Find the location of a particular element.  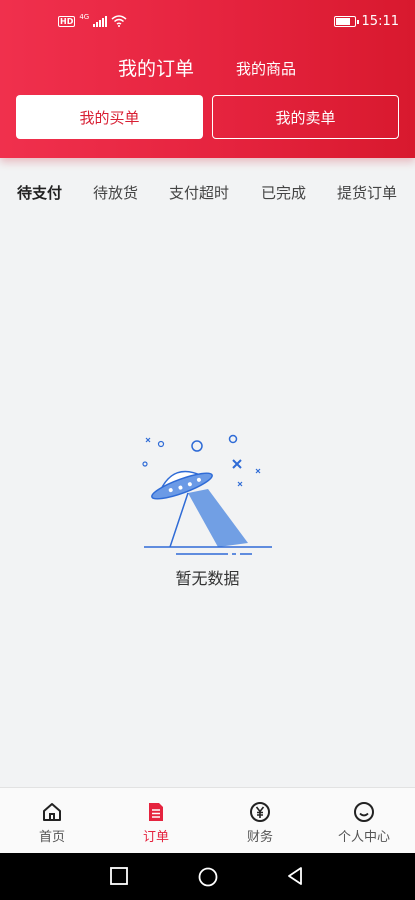

order-icon is located at coordinates (156, 812).